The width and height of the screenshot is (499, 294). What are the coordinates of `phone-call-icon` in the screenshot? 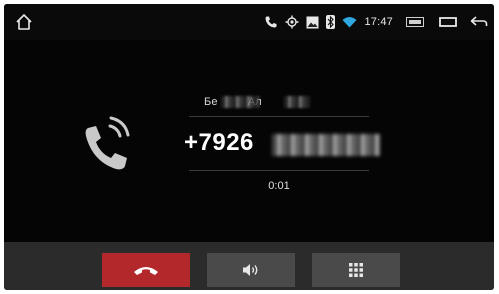 It's located at (271, 22).